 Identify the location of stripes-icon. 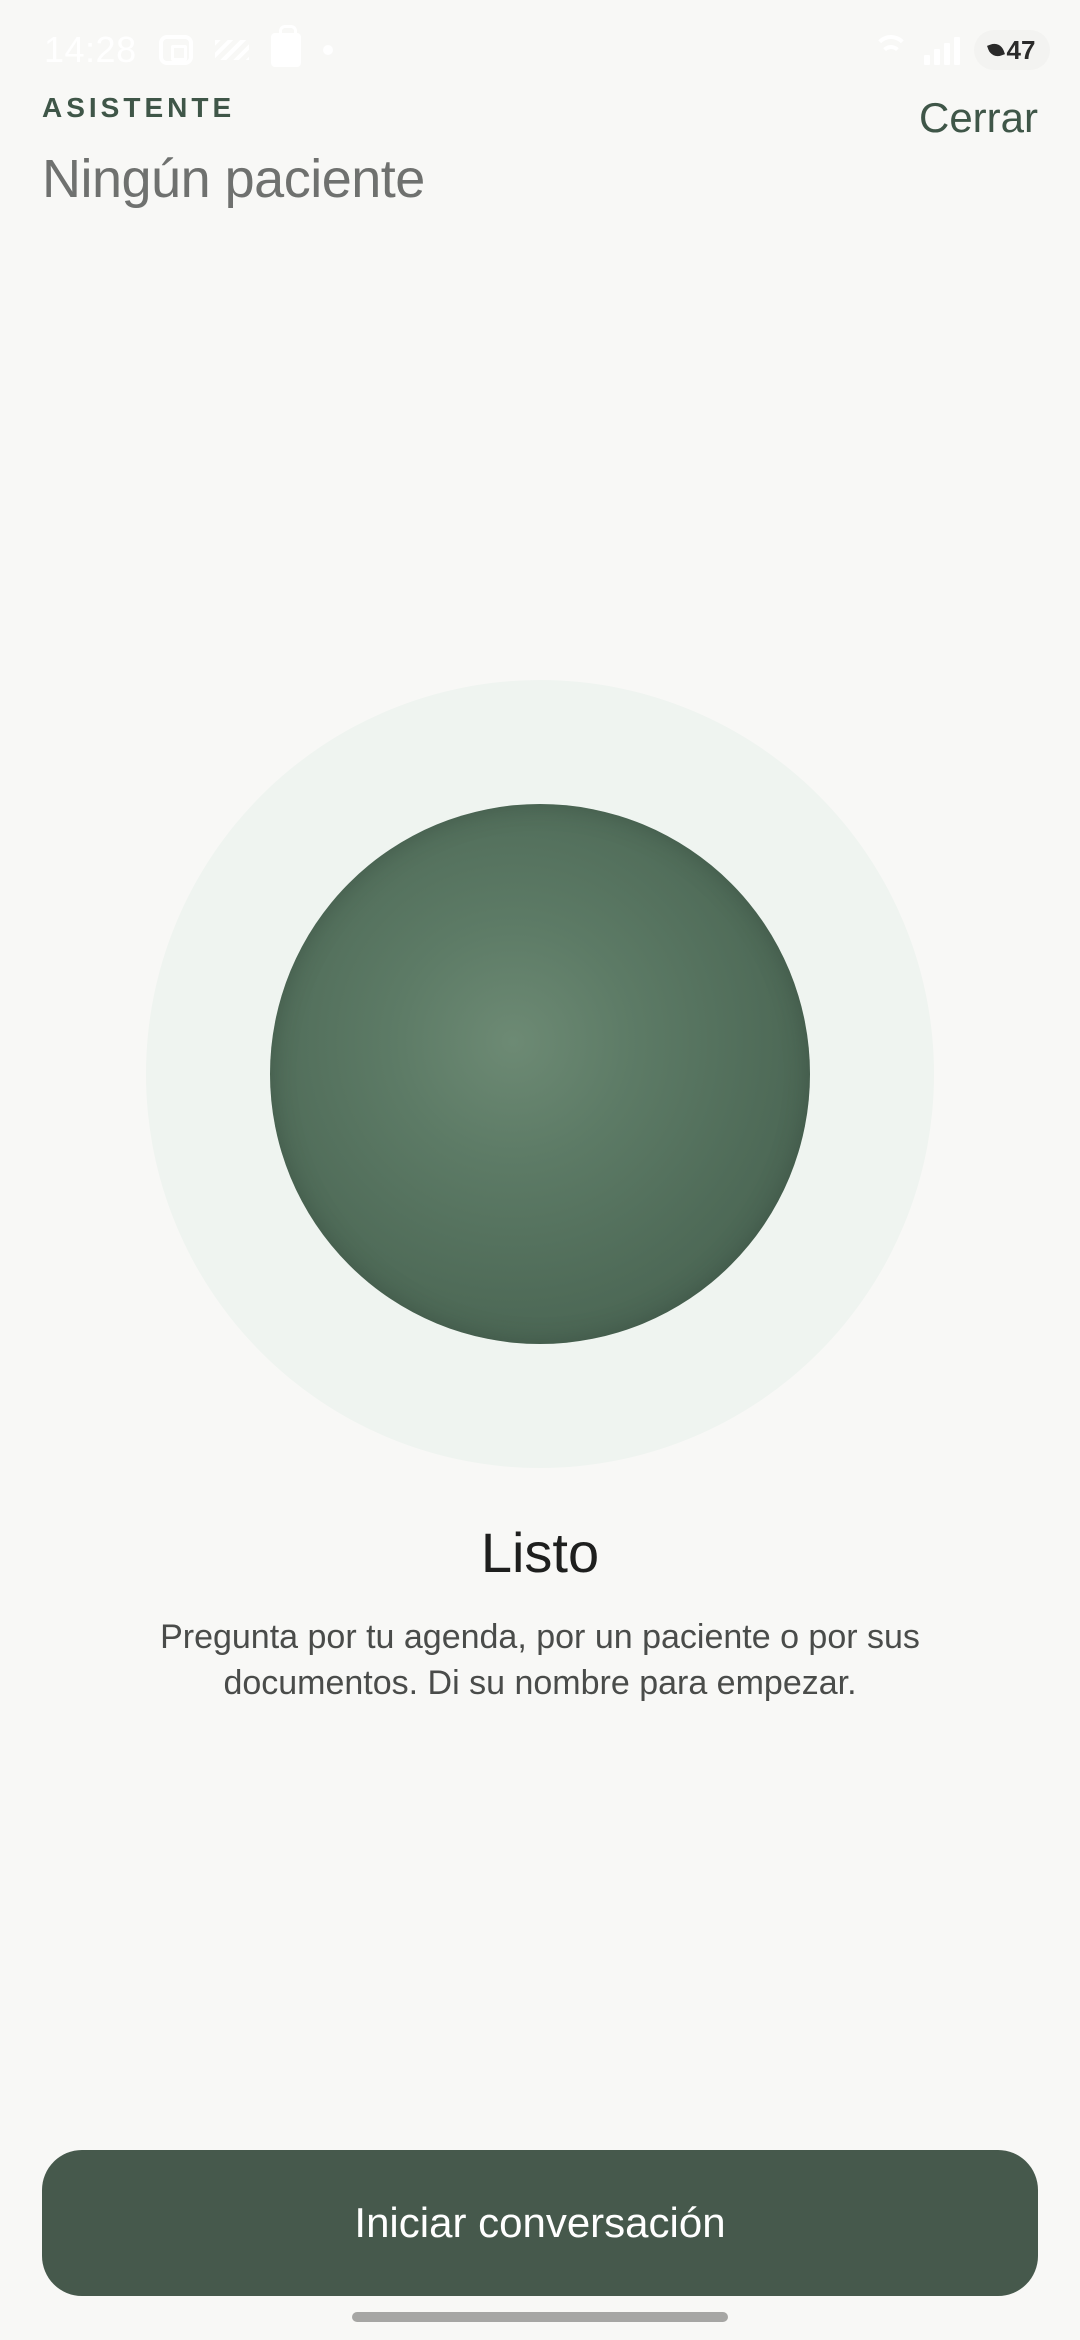
(231, 50).